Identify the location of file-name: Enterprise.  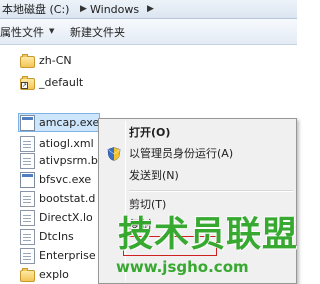
(67, 255).